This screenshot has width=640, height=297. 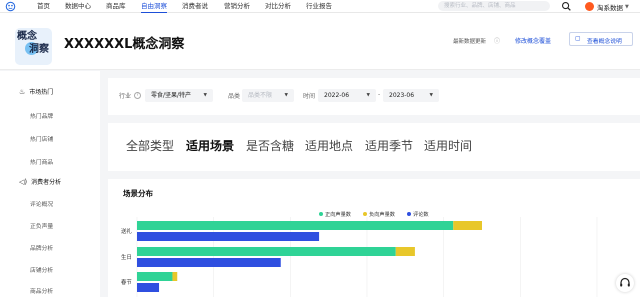 I want to click on nav-item-1: 数据中心, so click(x=78, y=6).